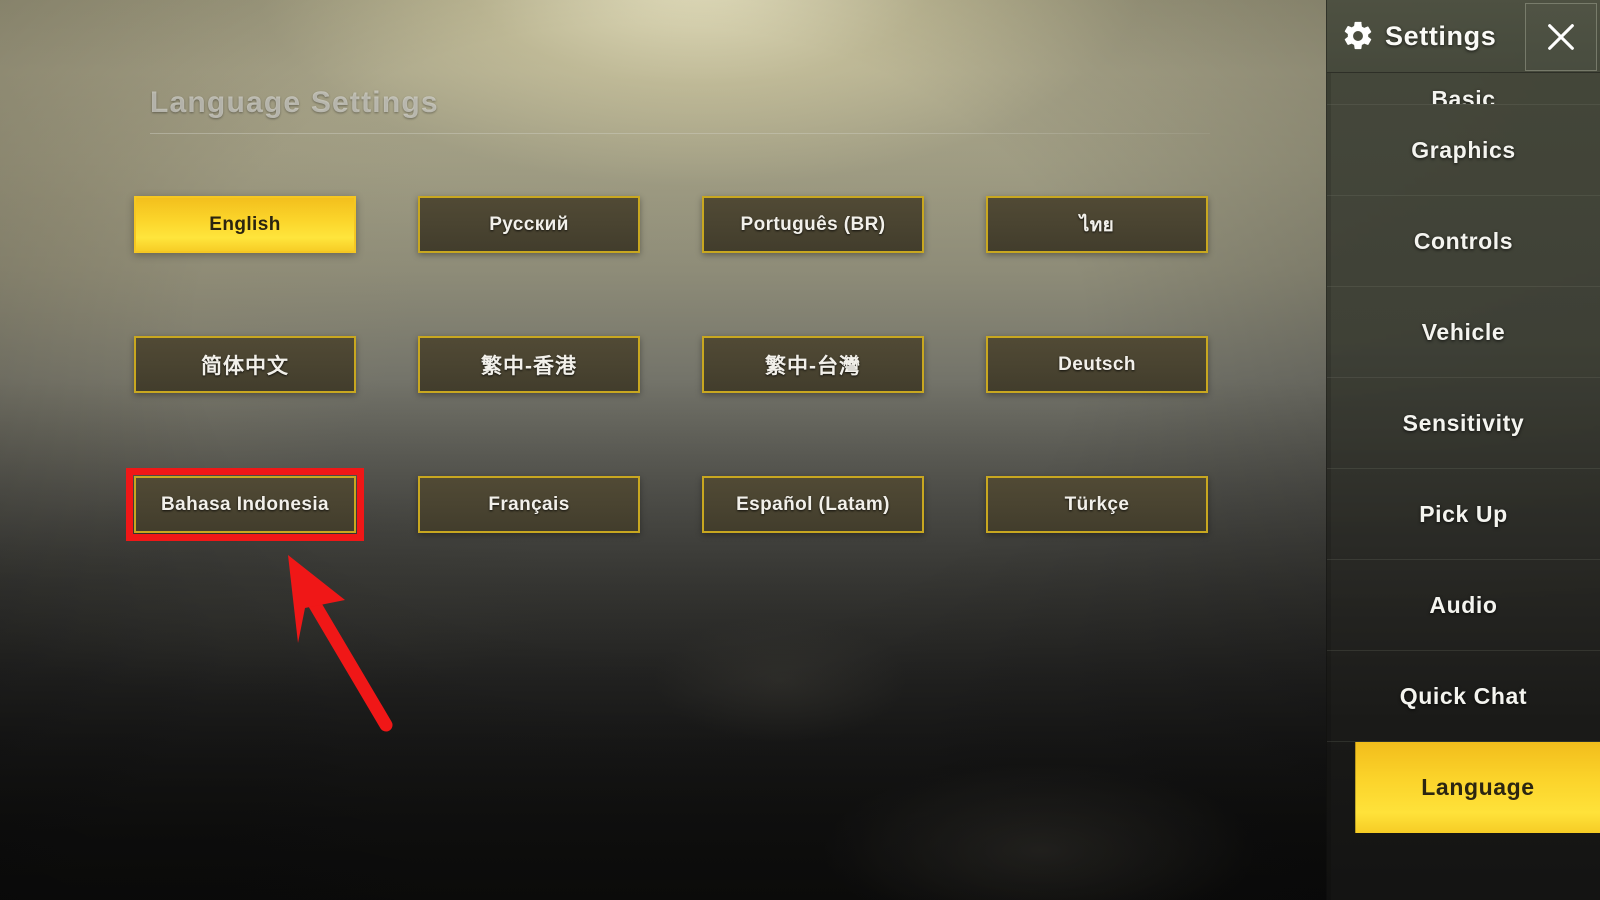  I want to click on language-option-label: Français, so click(529, 504).